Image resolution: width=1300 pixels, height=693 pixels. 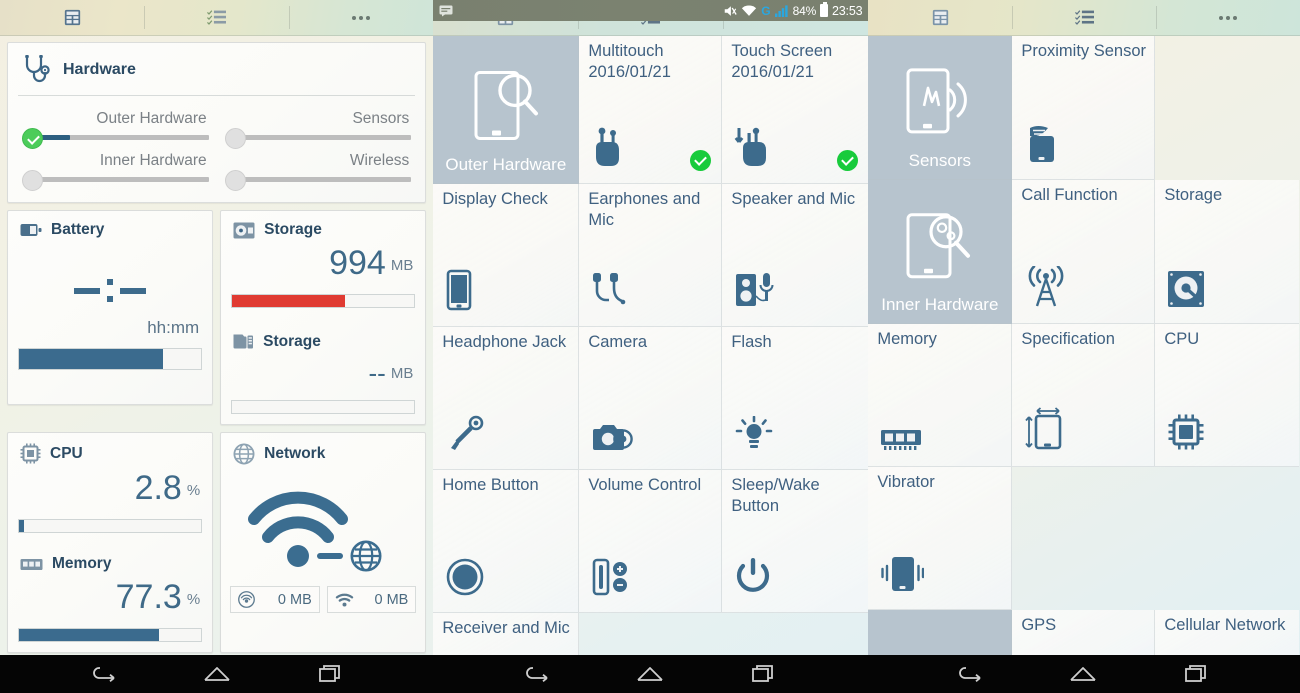 I want to click on tile-label: CPU, so click(x=1182, y=339).